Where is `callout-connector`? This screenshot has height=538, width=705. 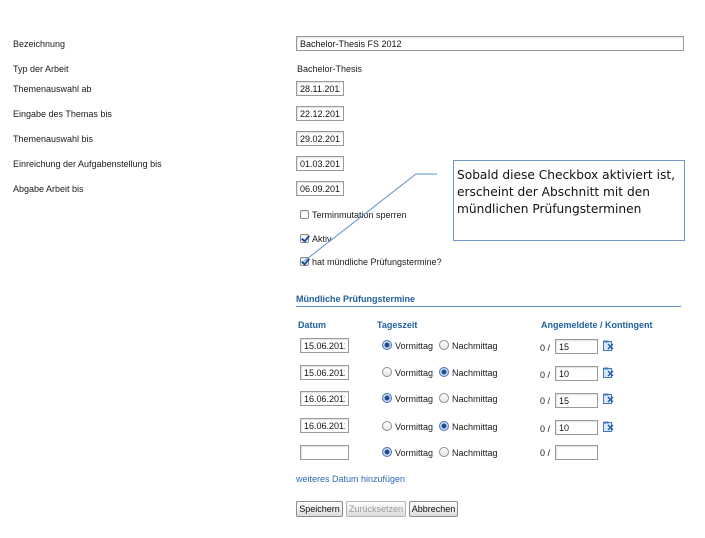
callout-connector is located at coordinates (369, 218).